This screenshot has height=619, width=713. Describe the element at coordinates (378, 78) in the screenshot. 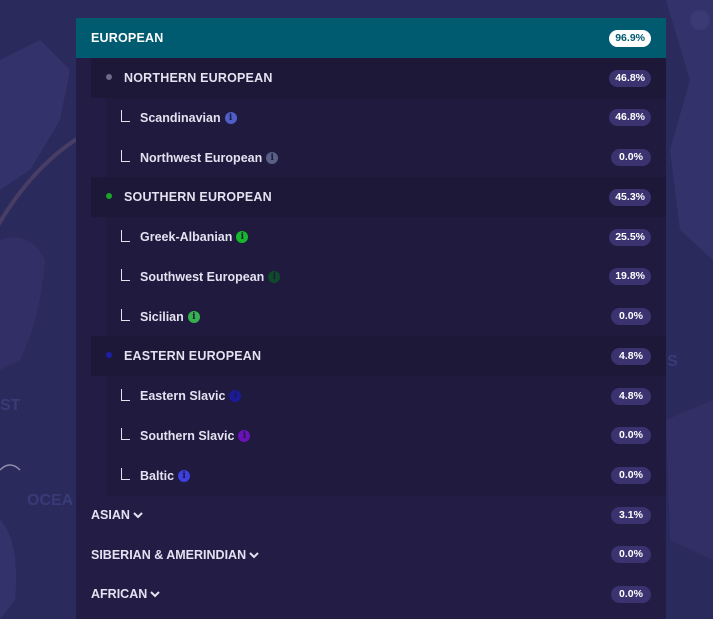

I see `subregion-header: NORTHERN EUROPEAN 46.8%` at that location.